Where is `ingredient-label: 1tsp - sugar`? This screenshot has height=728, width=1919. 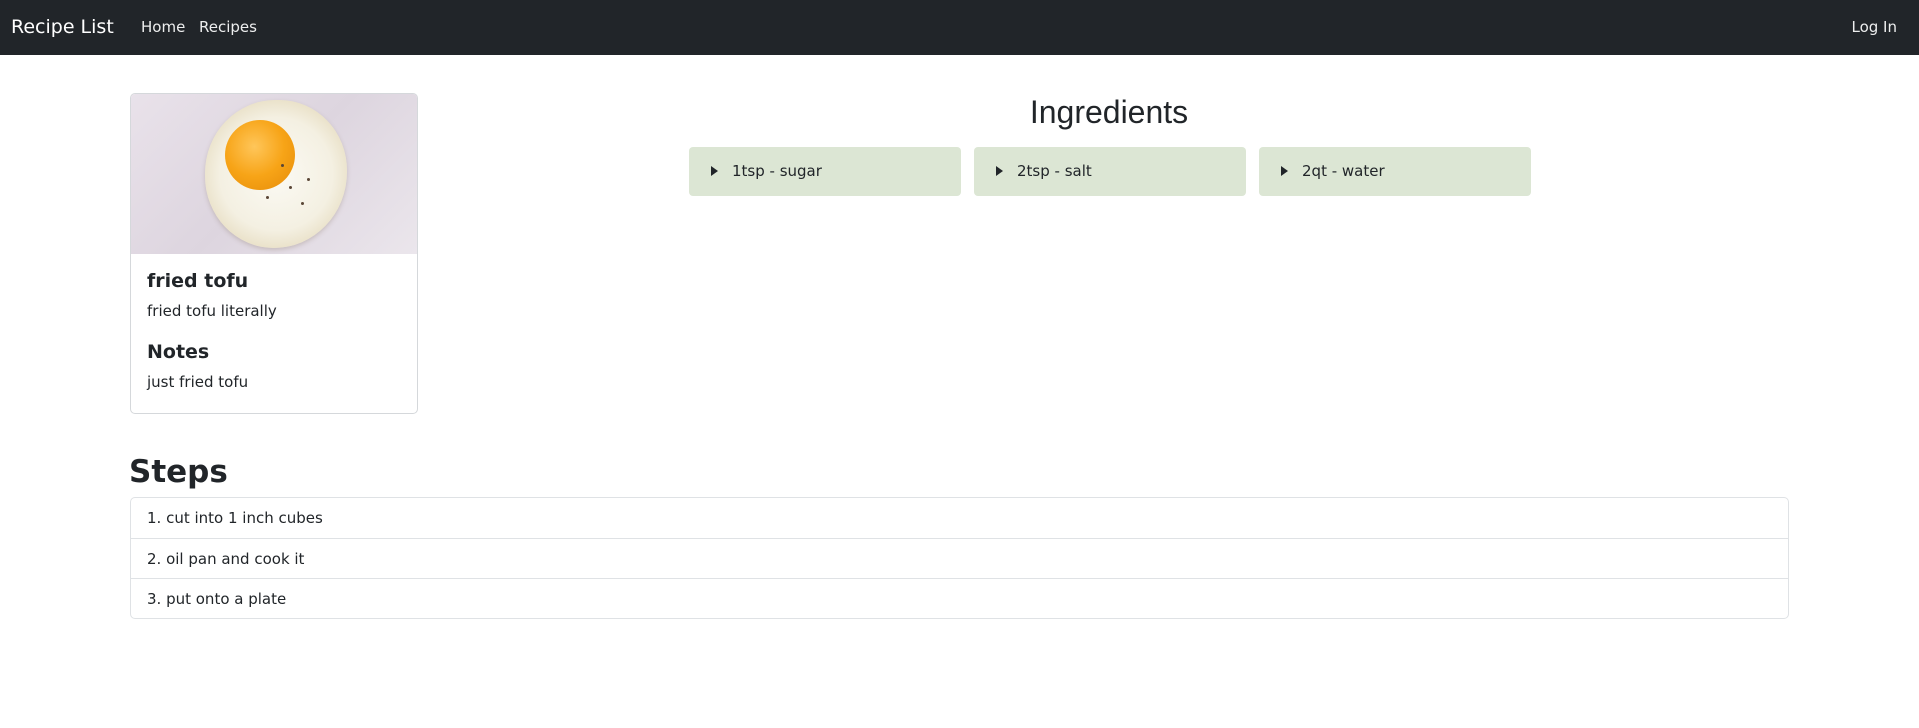
ingredient-label: 1tsp - sugar is located at coordinates (777, 171).